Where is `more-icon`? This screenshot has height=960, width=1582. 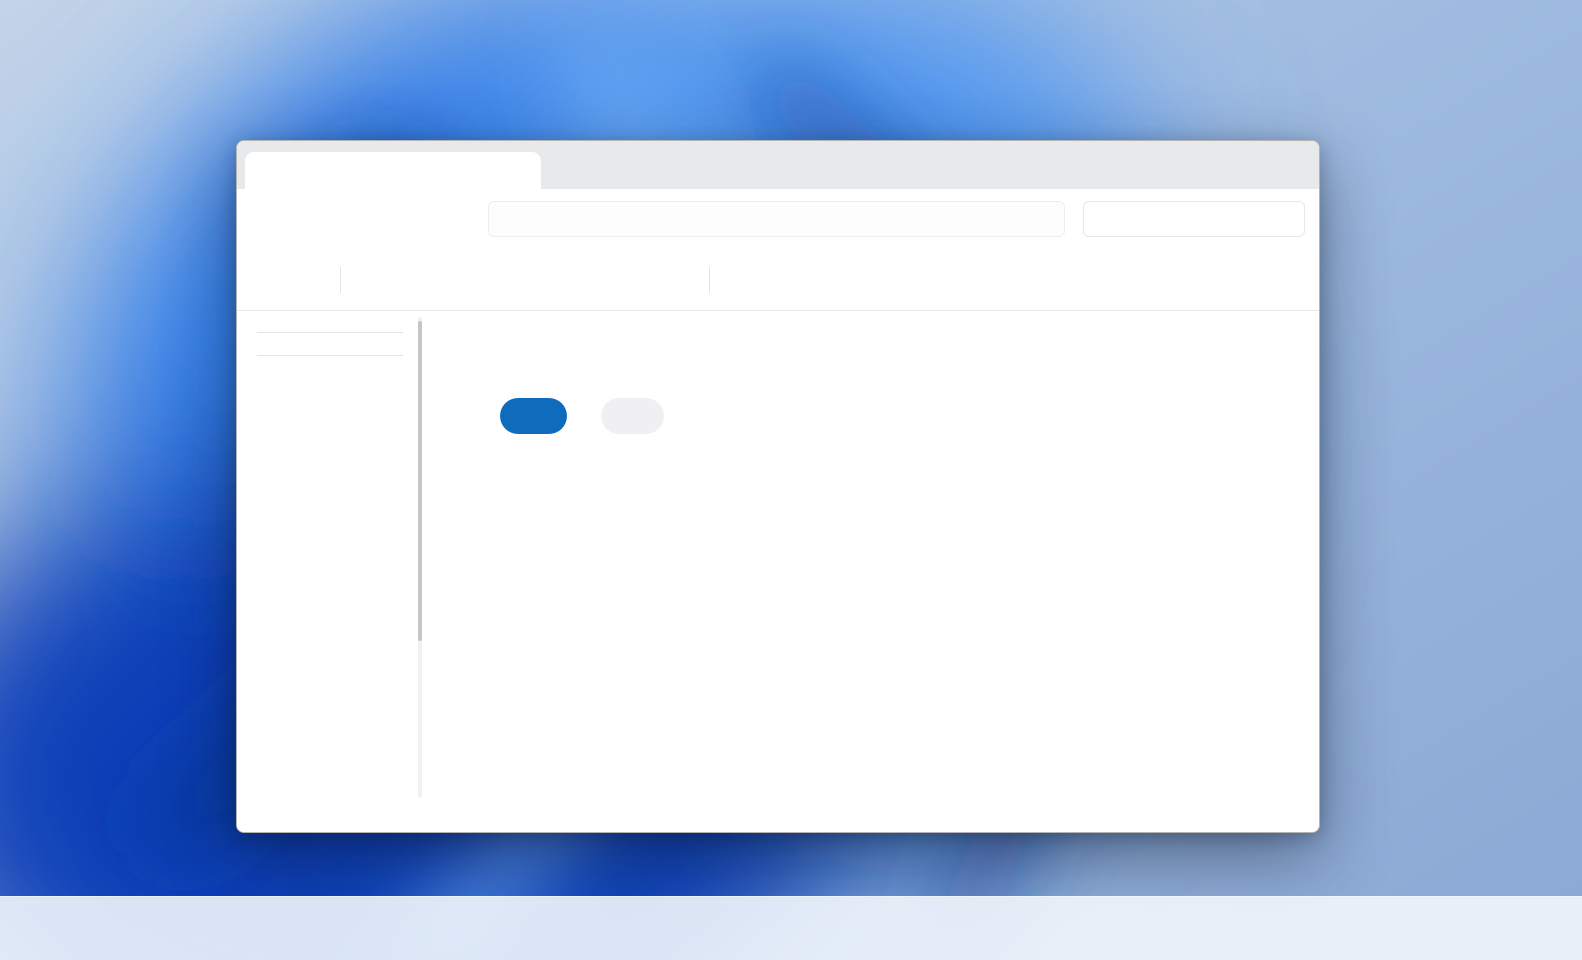
more-icon is located at coordinates (942, 279).